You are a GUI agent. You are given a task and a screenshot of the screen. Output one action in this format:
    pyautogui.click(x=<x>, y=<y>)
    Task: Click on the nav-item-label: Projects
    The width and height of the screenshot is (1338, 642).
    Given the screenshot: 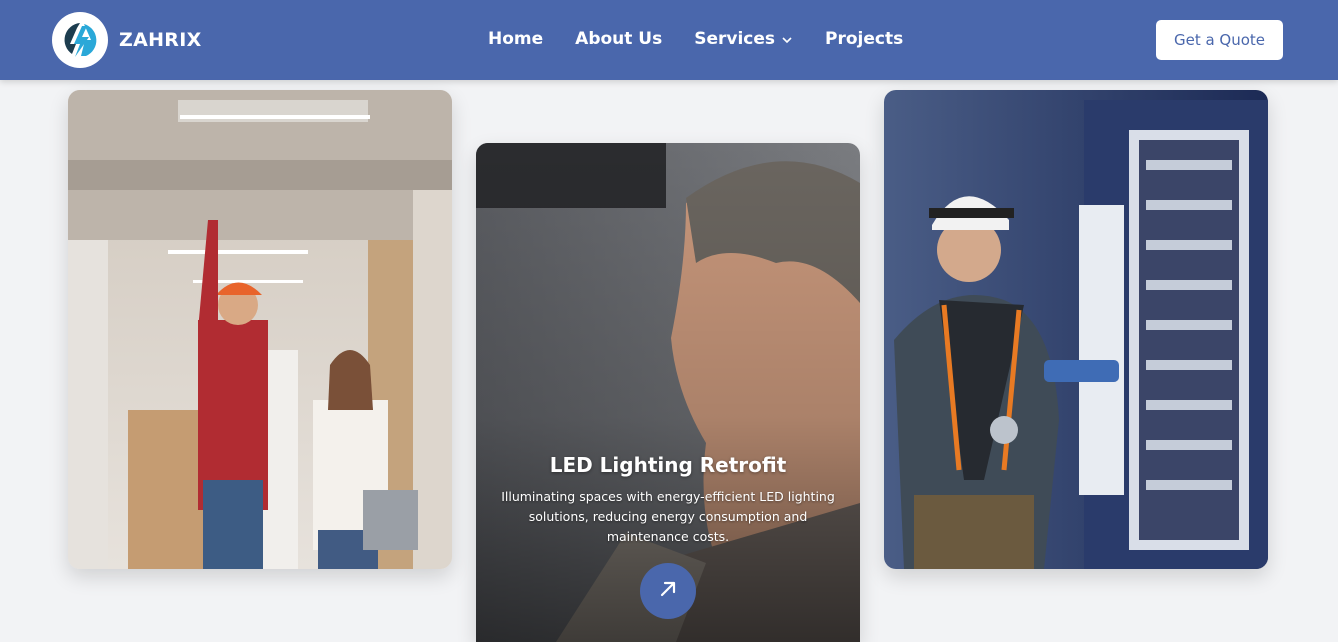 What is the action you would take?
    pyautogui.click(x=864, y=39)
    